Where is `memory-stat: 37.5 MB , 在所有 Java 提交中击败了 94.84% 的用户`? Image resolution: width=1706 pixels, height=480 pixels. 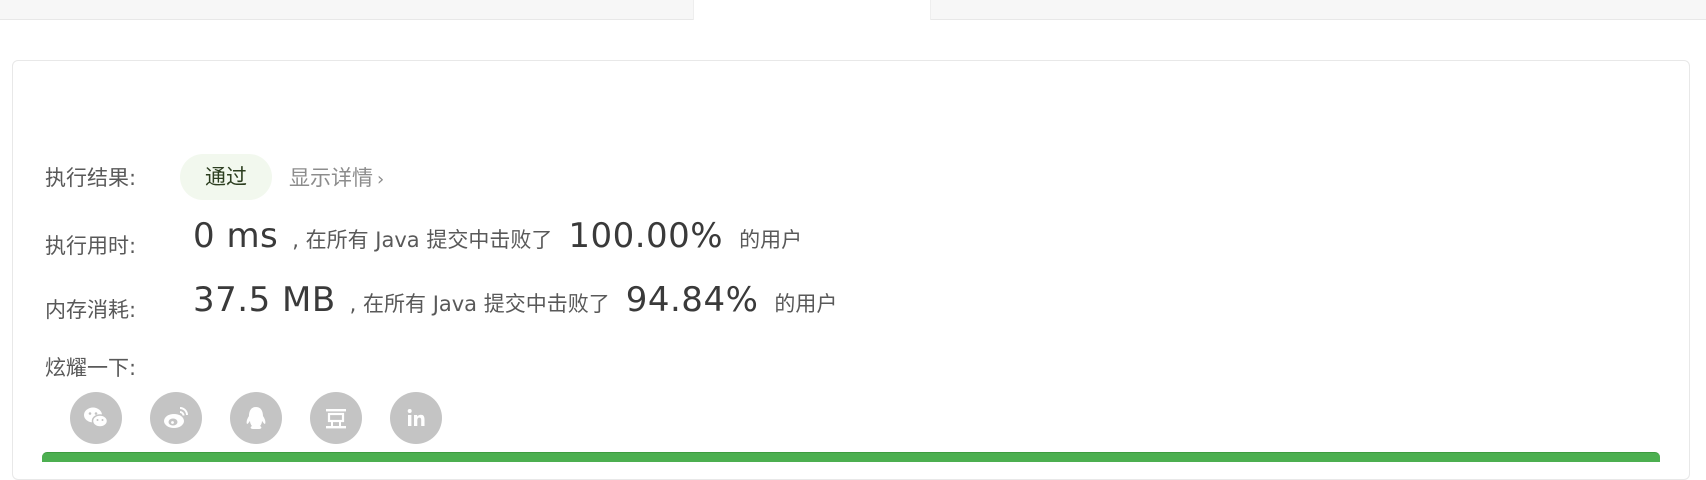 memory-stat: 37.5 MB , 在所有 Java 提交中击败了 94.84% 的用户 is located at coordinates (515, 300).